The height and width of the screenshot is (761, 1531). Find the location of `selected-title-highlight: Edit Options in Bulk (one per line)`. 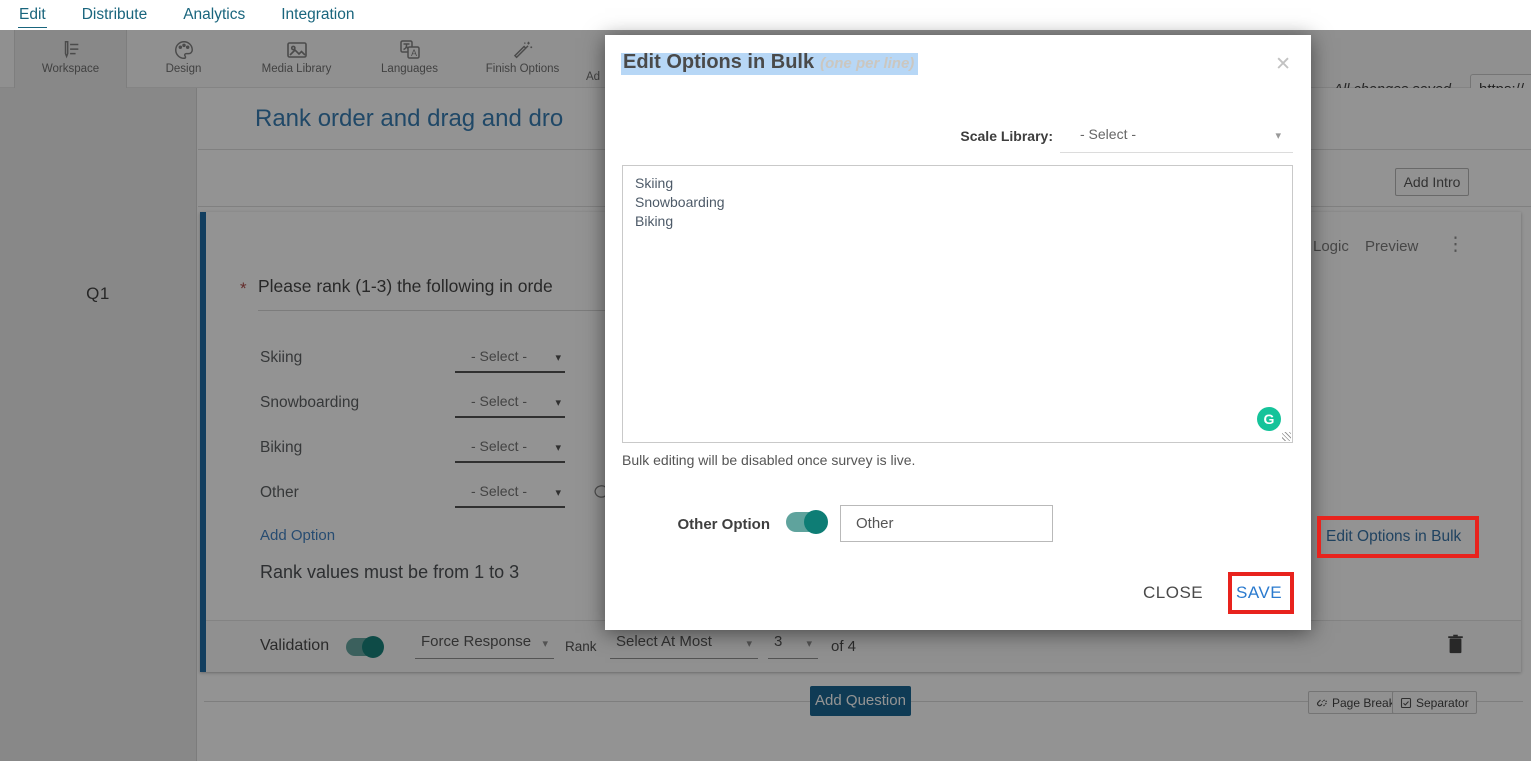

selected-title-highlight: Edit Options in Bulk (one per line) is located at coordinates (770, 63).